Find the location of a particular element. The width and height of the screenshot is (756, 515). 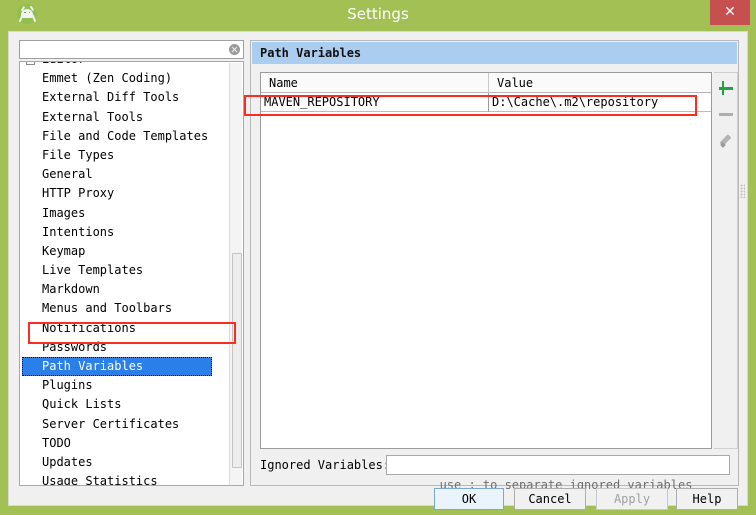

ignored-variables-input is located at coordinates (558, 465).